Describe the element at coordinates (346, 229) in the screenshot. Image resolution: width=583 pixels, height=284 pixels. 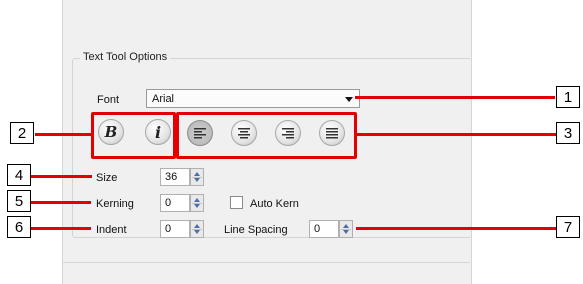
I see `line-spacing-stepper` at that location.